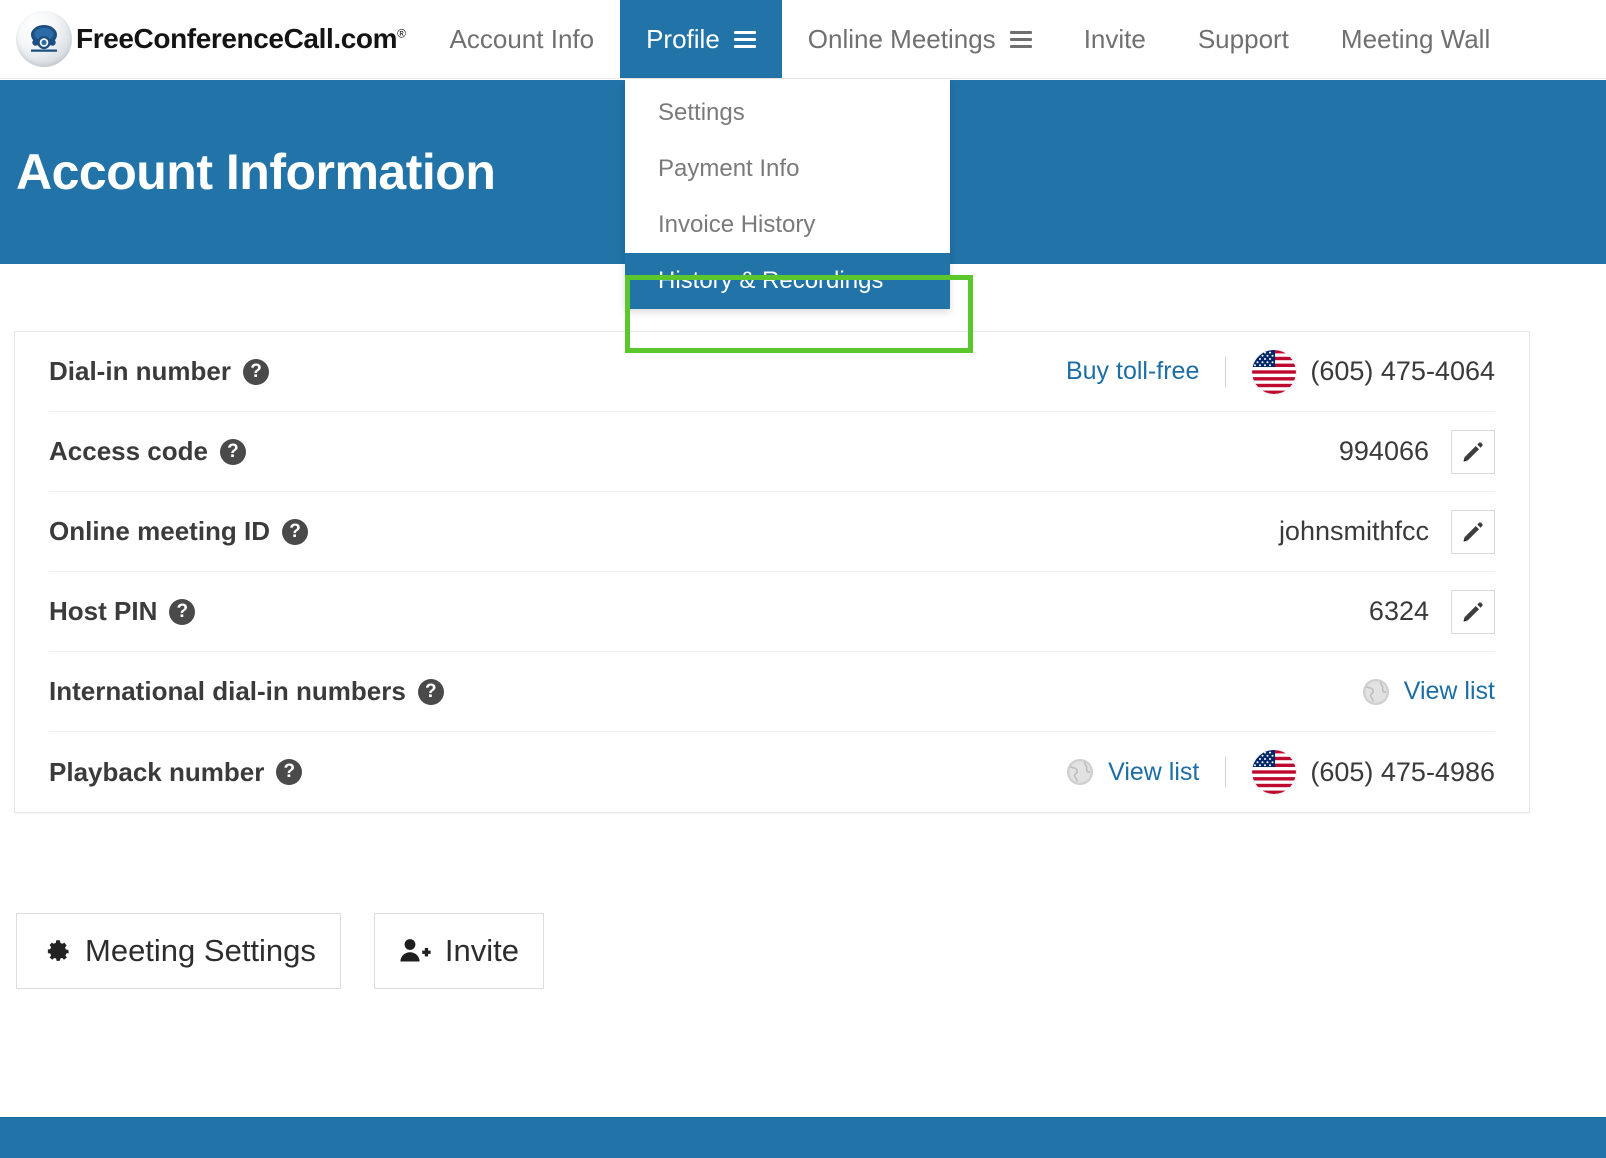 This screenshot has height=1158, width=1606. I want to click on telephone-logo-icon, so click(44, 39).